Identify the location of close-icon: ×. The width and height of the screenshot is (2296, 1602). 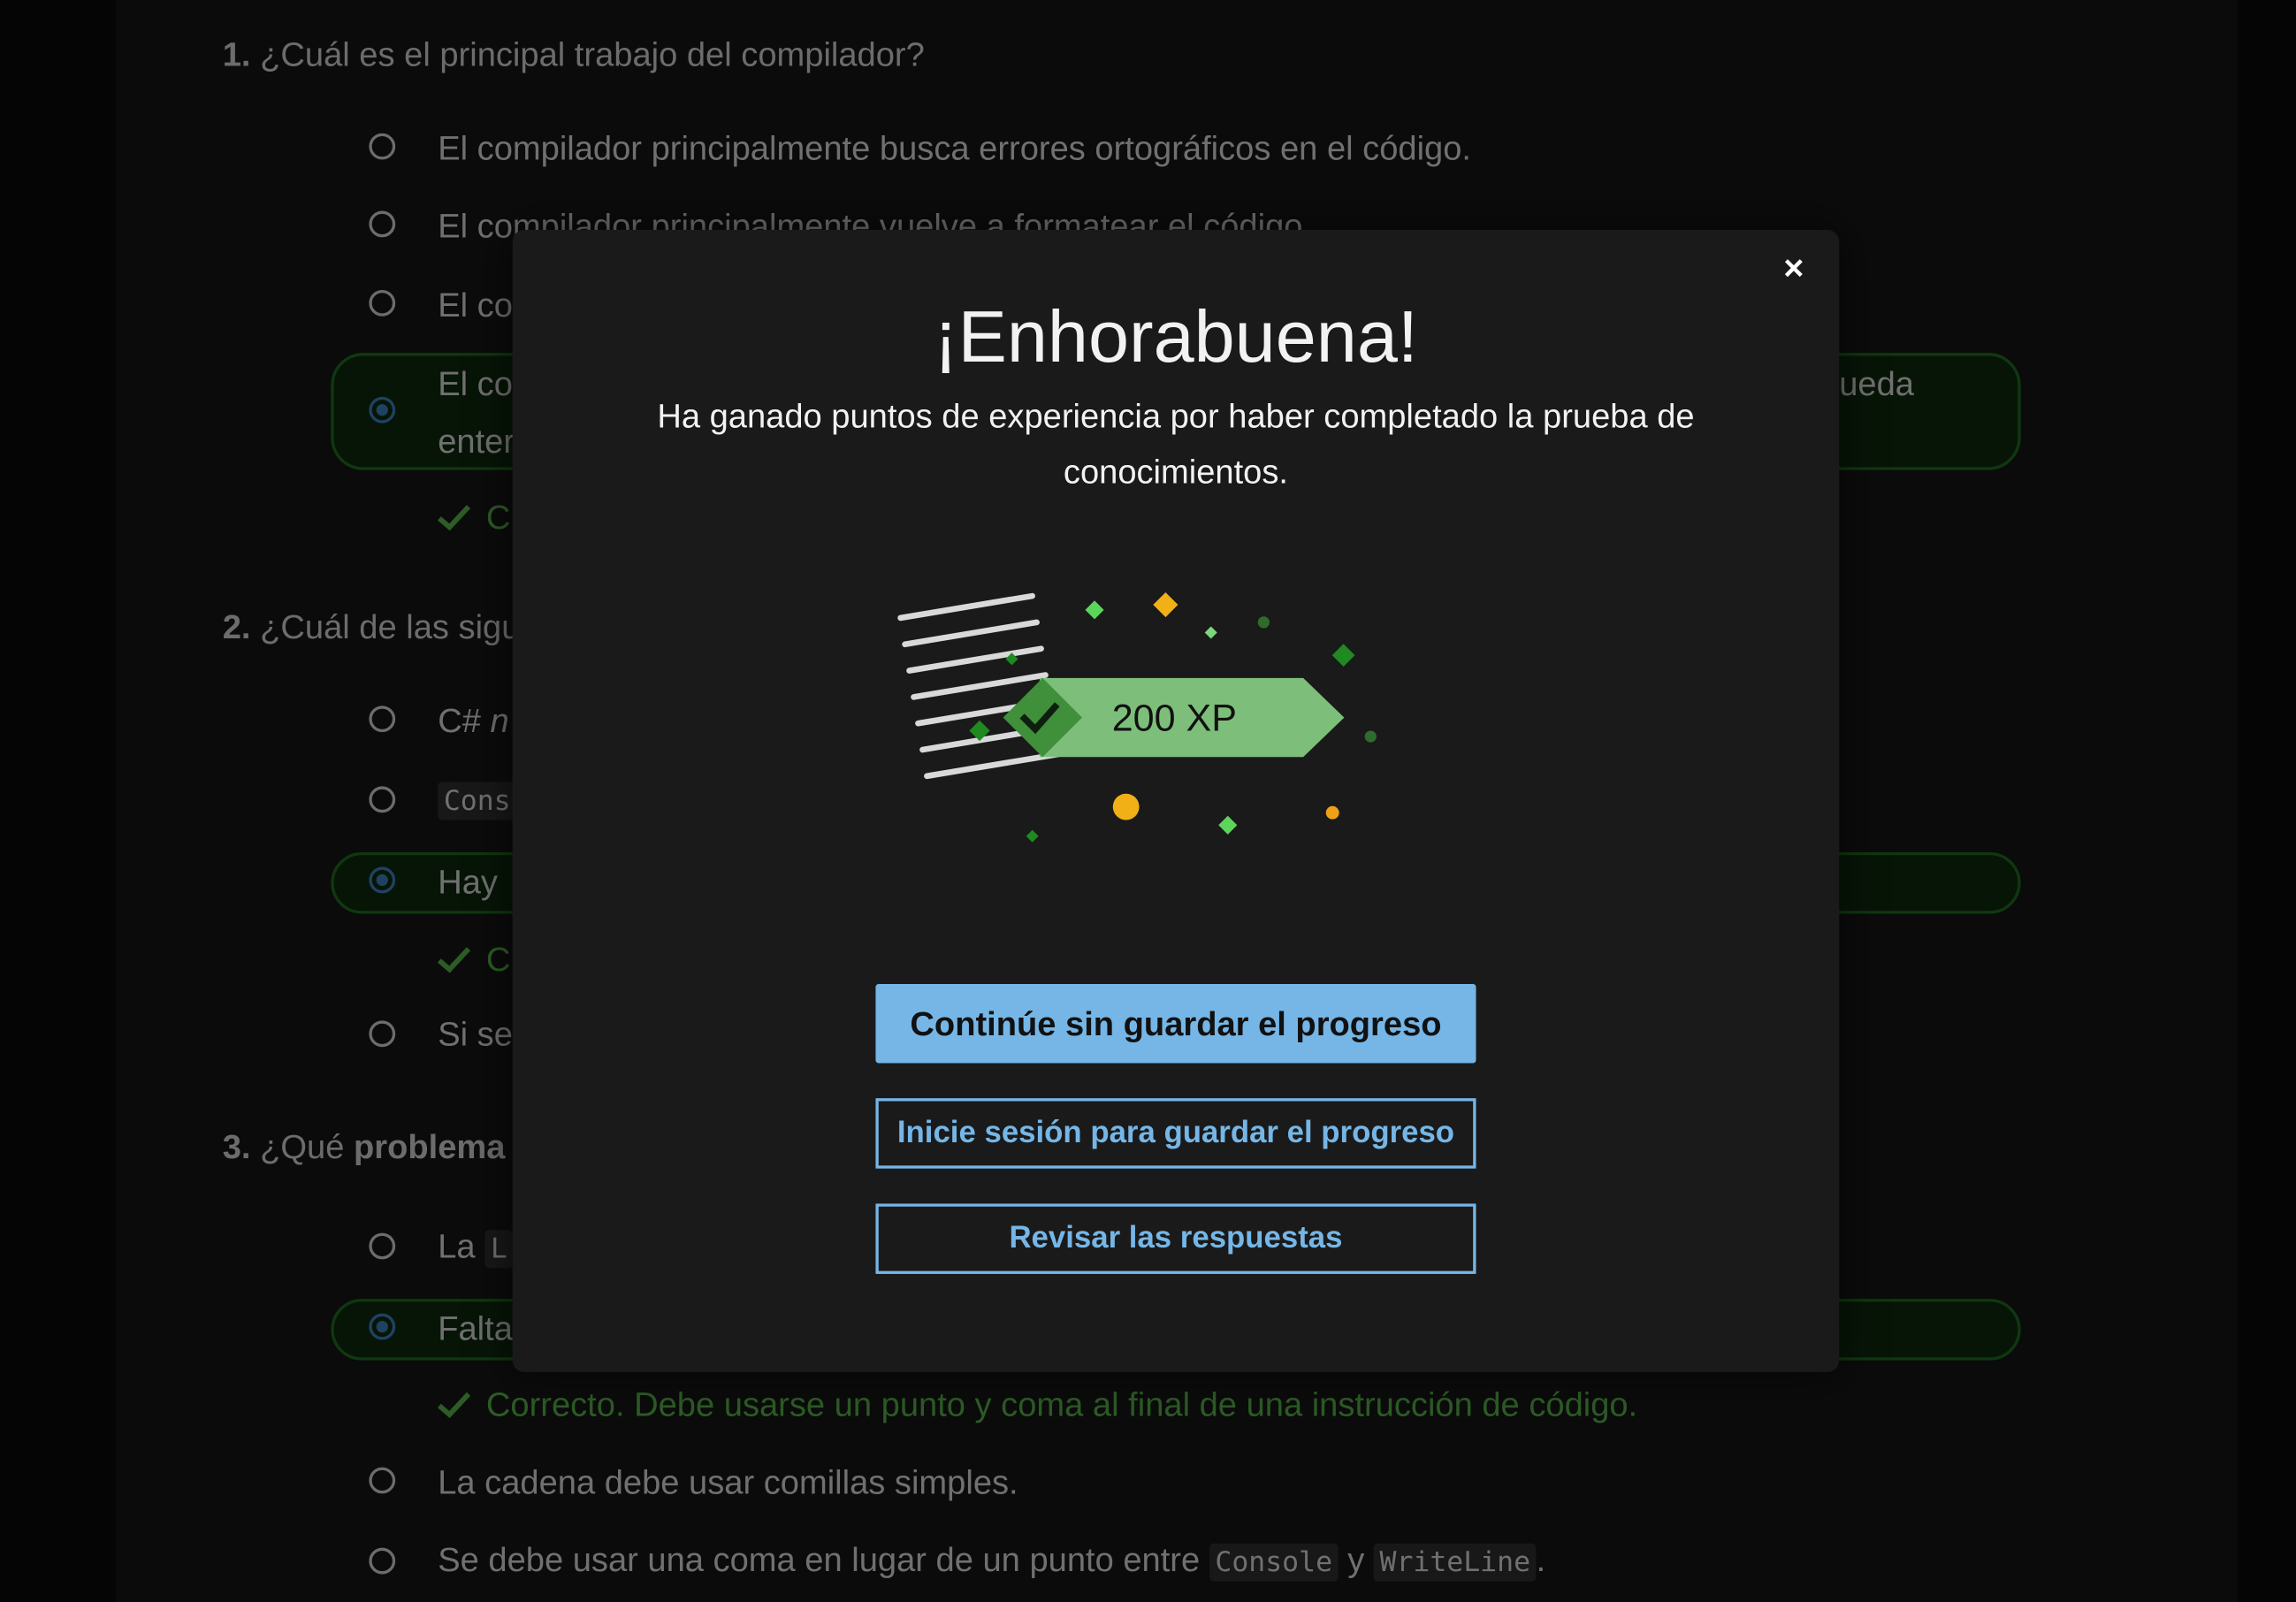
(1793, 268).